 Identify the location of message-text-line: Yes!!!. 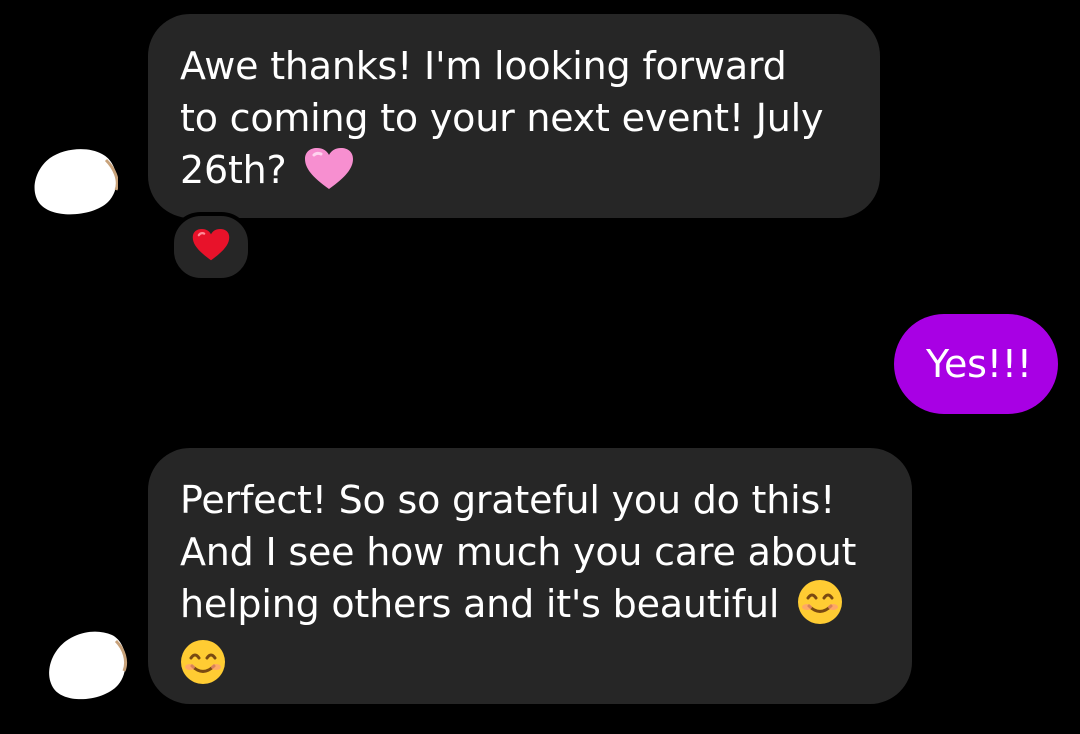
(979, 364).